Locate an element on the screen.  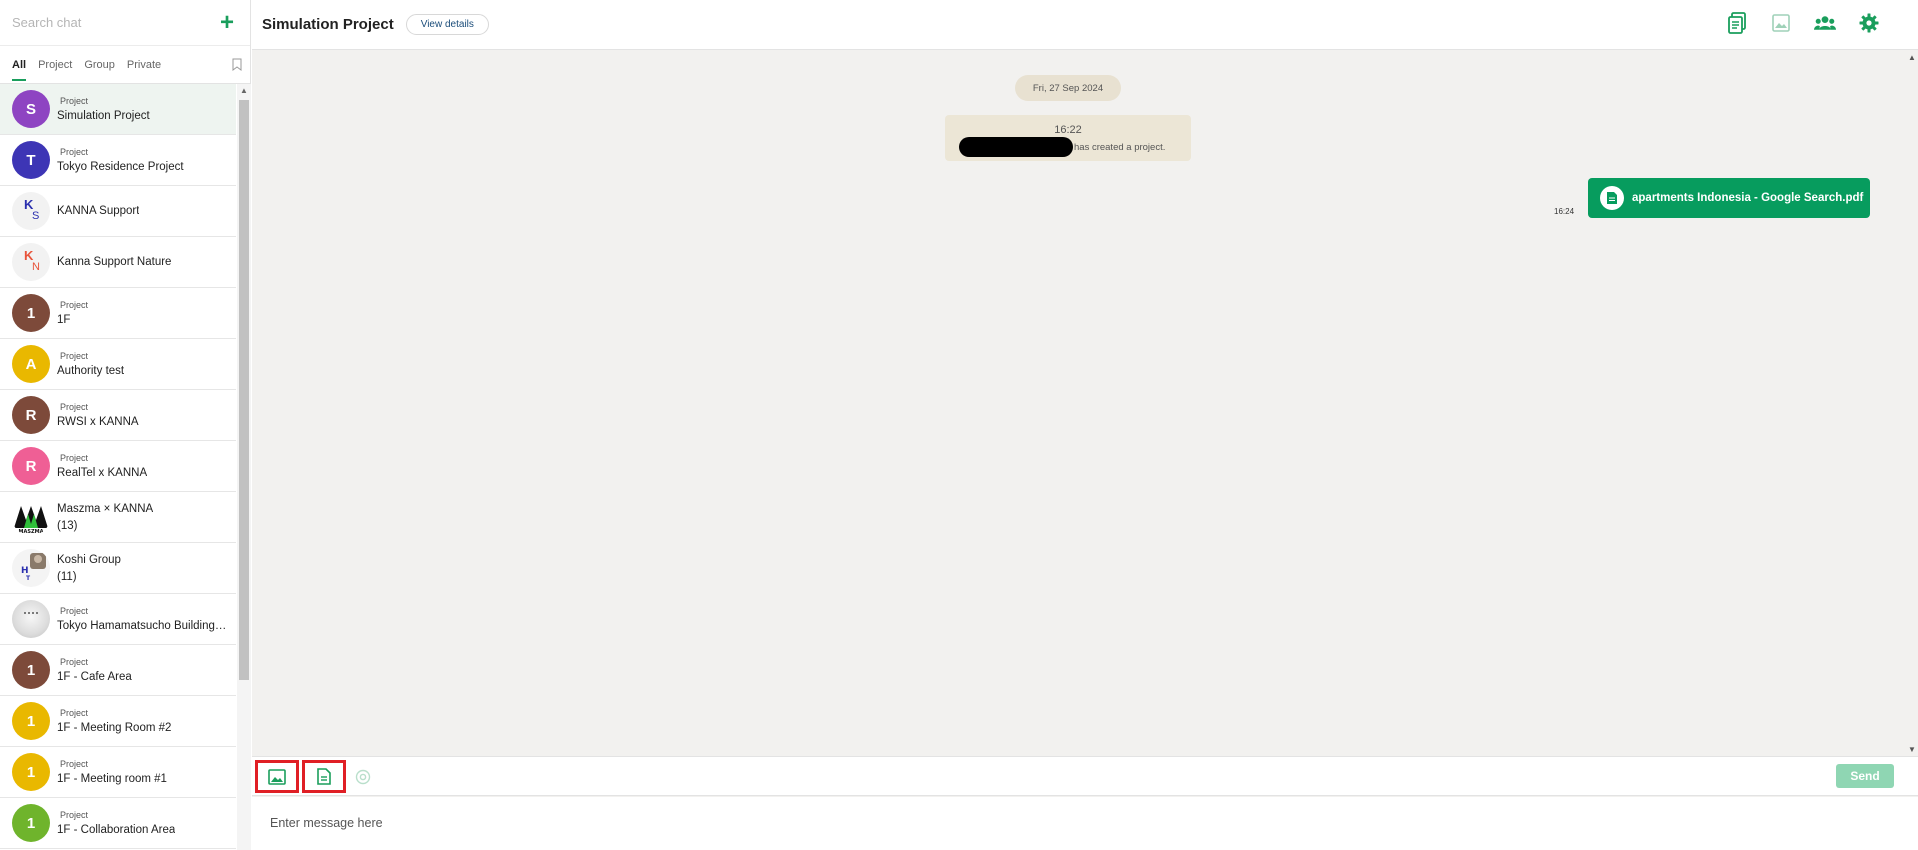
view-details-button: View details is located at coordinates (447, 24).